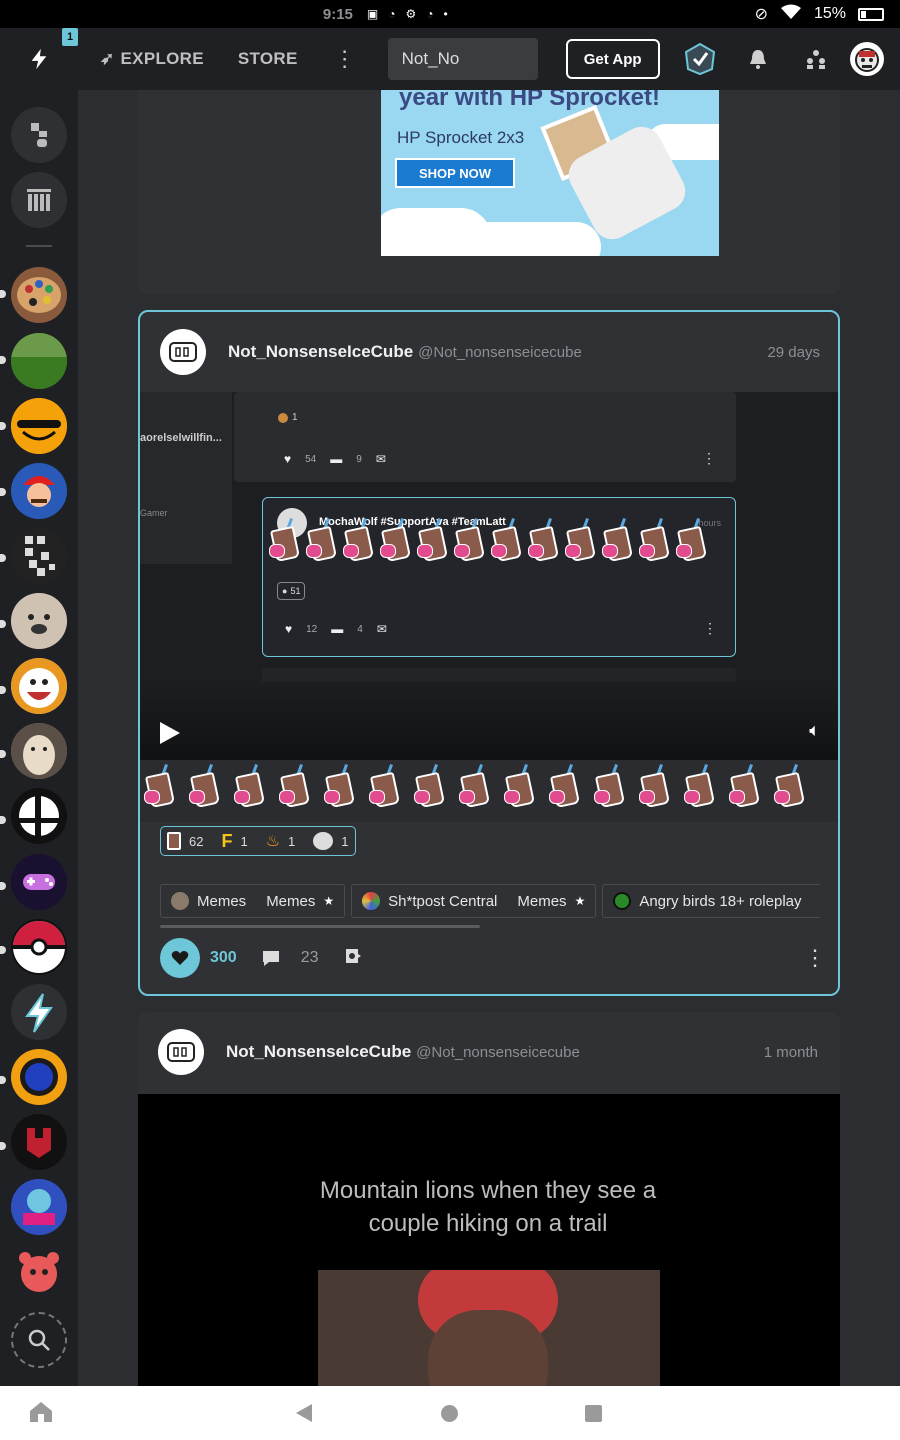 The width and height of the screenshot is (900, 1440). What do you see at coordinates (758, 59) in the screenshot?
I see `bell-icon` at bounding box center [758, 59].